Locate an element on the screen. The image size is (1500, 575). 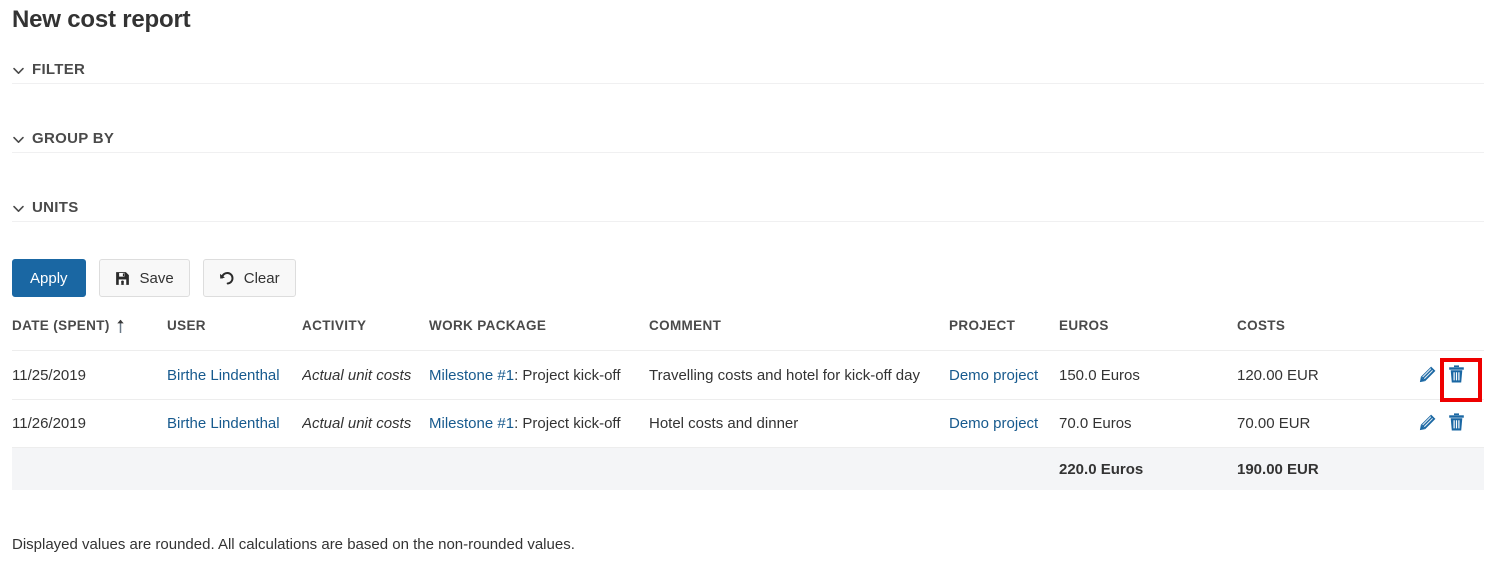
cell-costs: 70.00 EUR is located at coordinates (1317, 423).